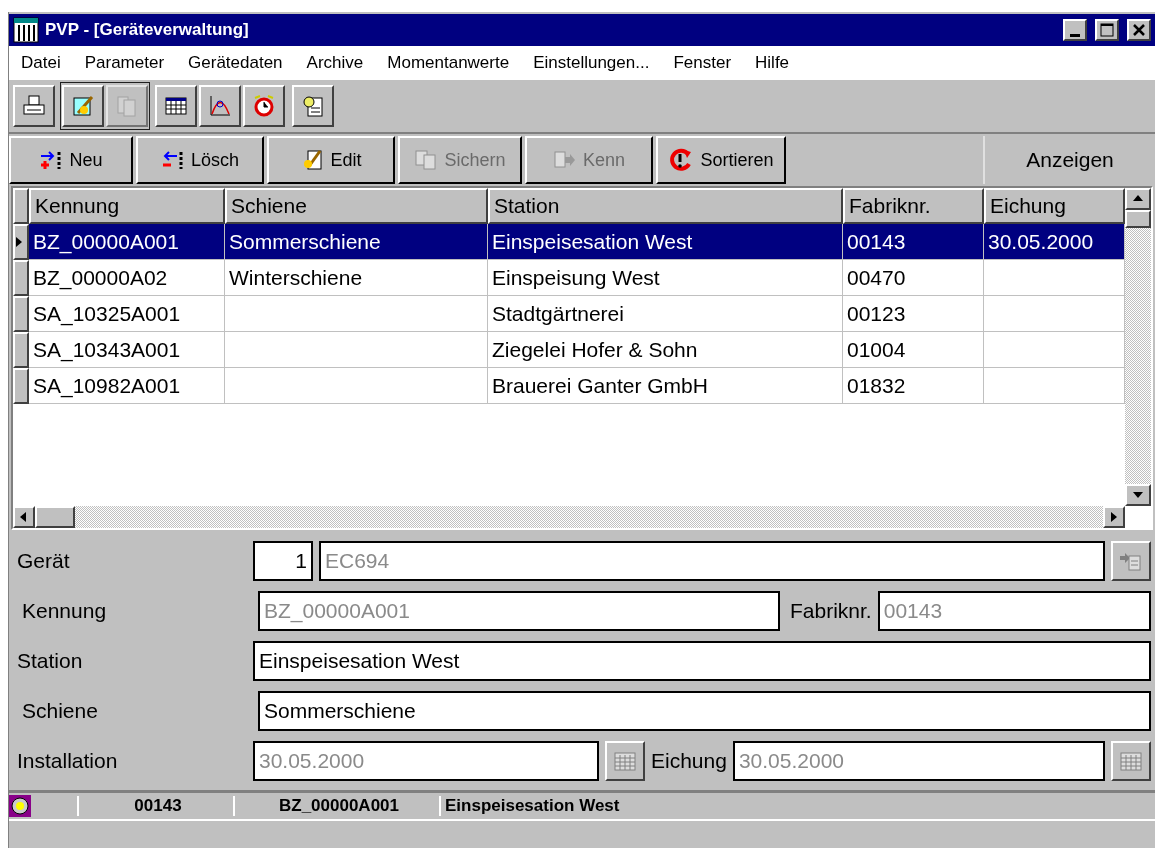 The height and width of the screenshot is (848, 1162). Describe the element at coordinates (665, 206) in the screenshot. I see `column-header: Station` at that location.